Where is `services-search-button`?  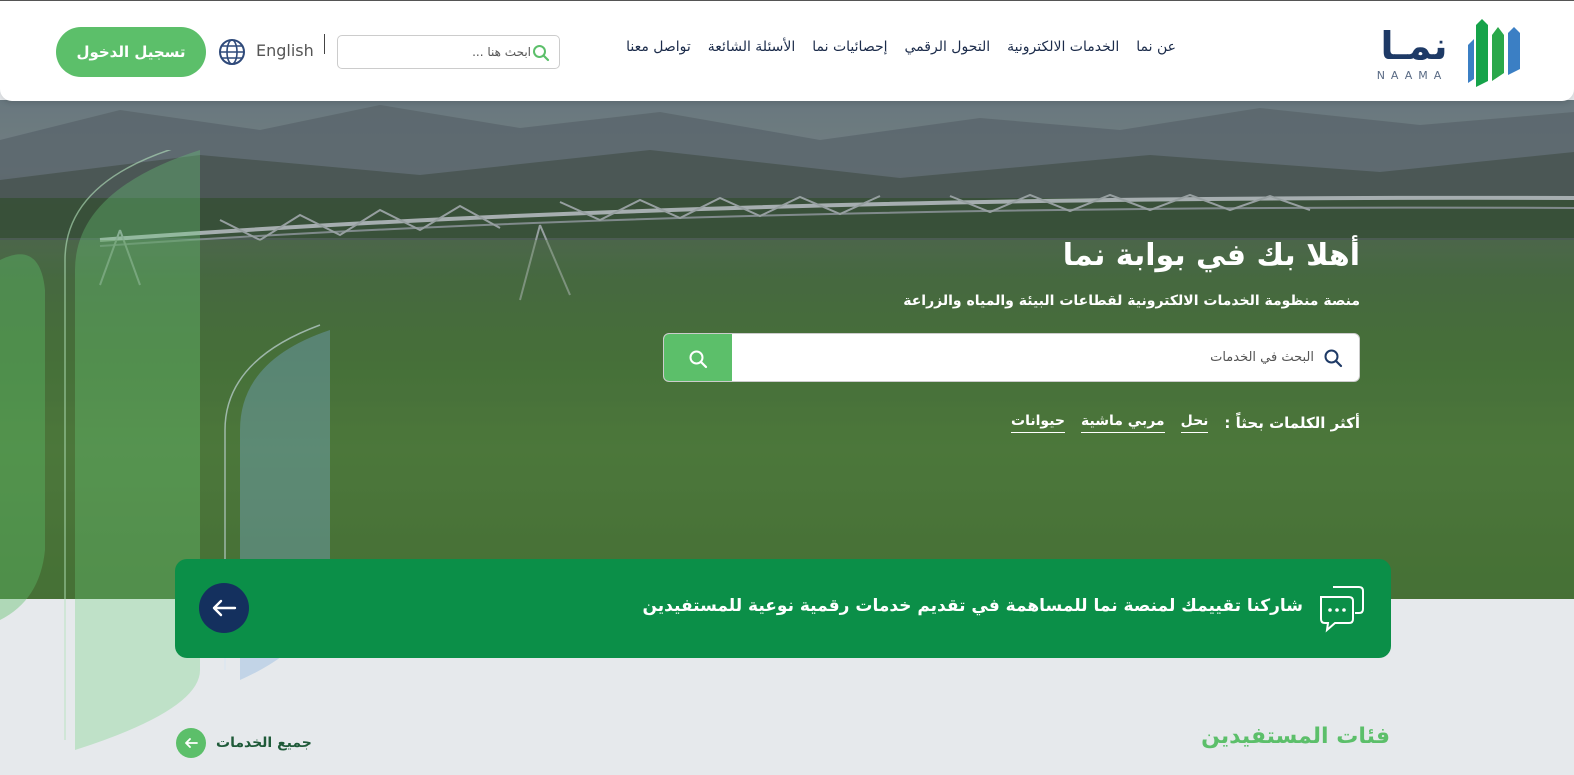 services-search-button is located at coordinates (698, 357).